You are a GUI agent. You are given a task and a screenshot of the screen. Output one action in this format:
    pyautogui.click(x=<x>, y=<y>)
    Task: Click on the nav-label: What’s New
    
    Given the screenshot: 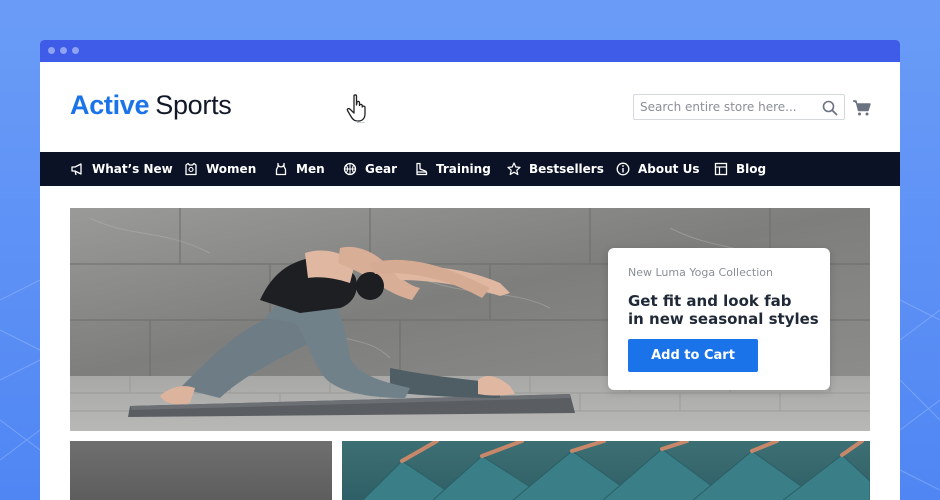 What is the action you would take?
    pyautogui.click(x=132, y=169)
    